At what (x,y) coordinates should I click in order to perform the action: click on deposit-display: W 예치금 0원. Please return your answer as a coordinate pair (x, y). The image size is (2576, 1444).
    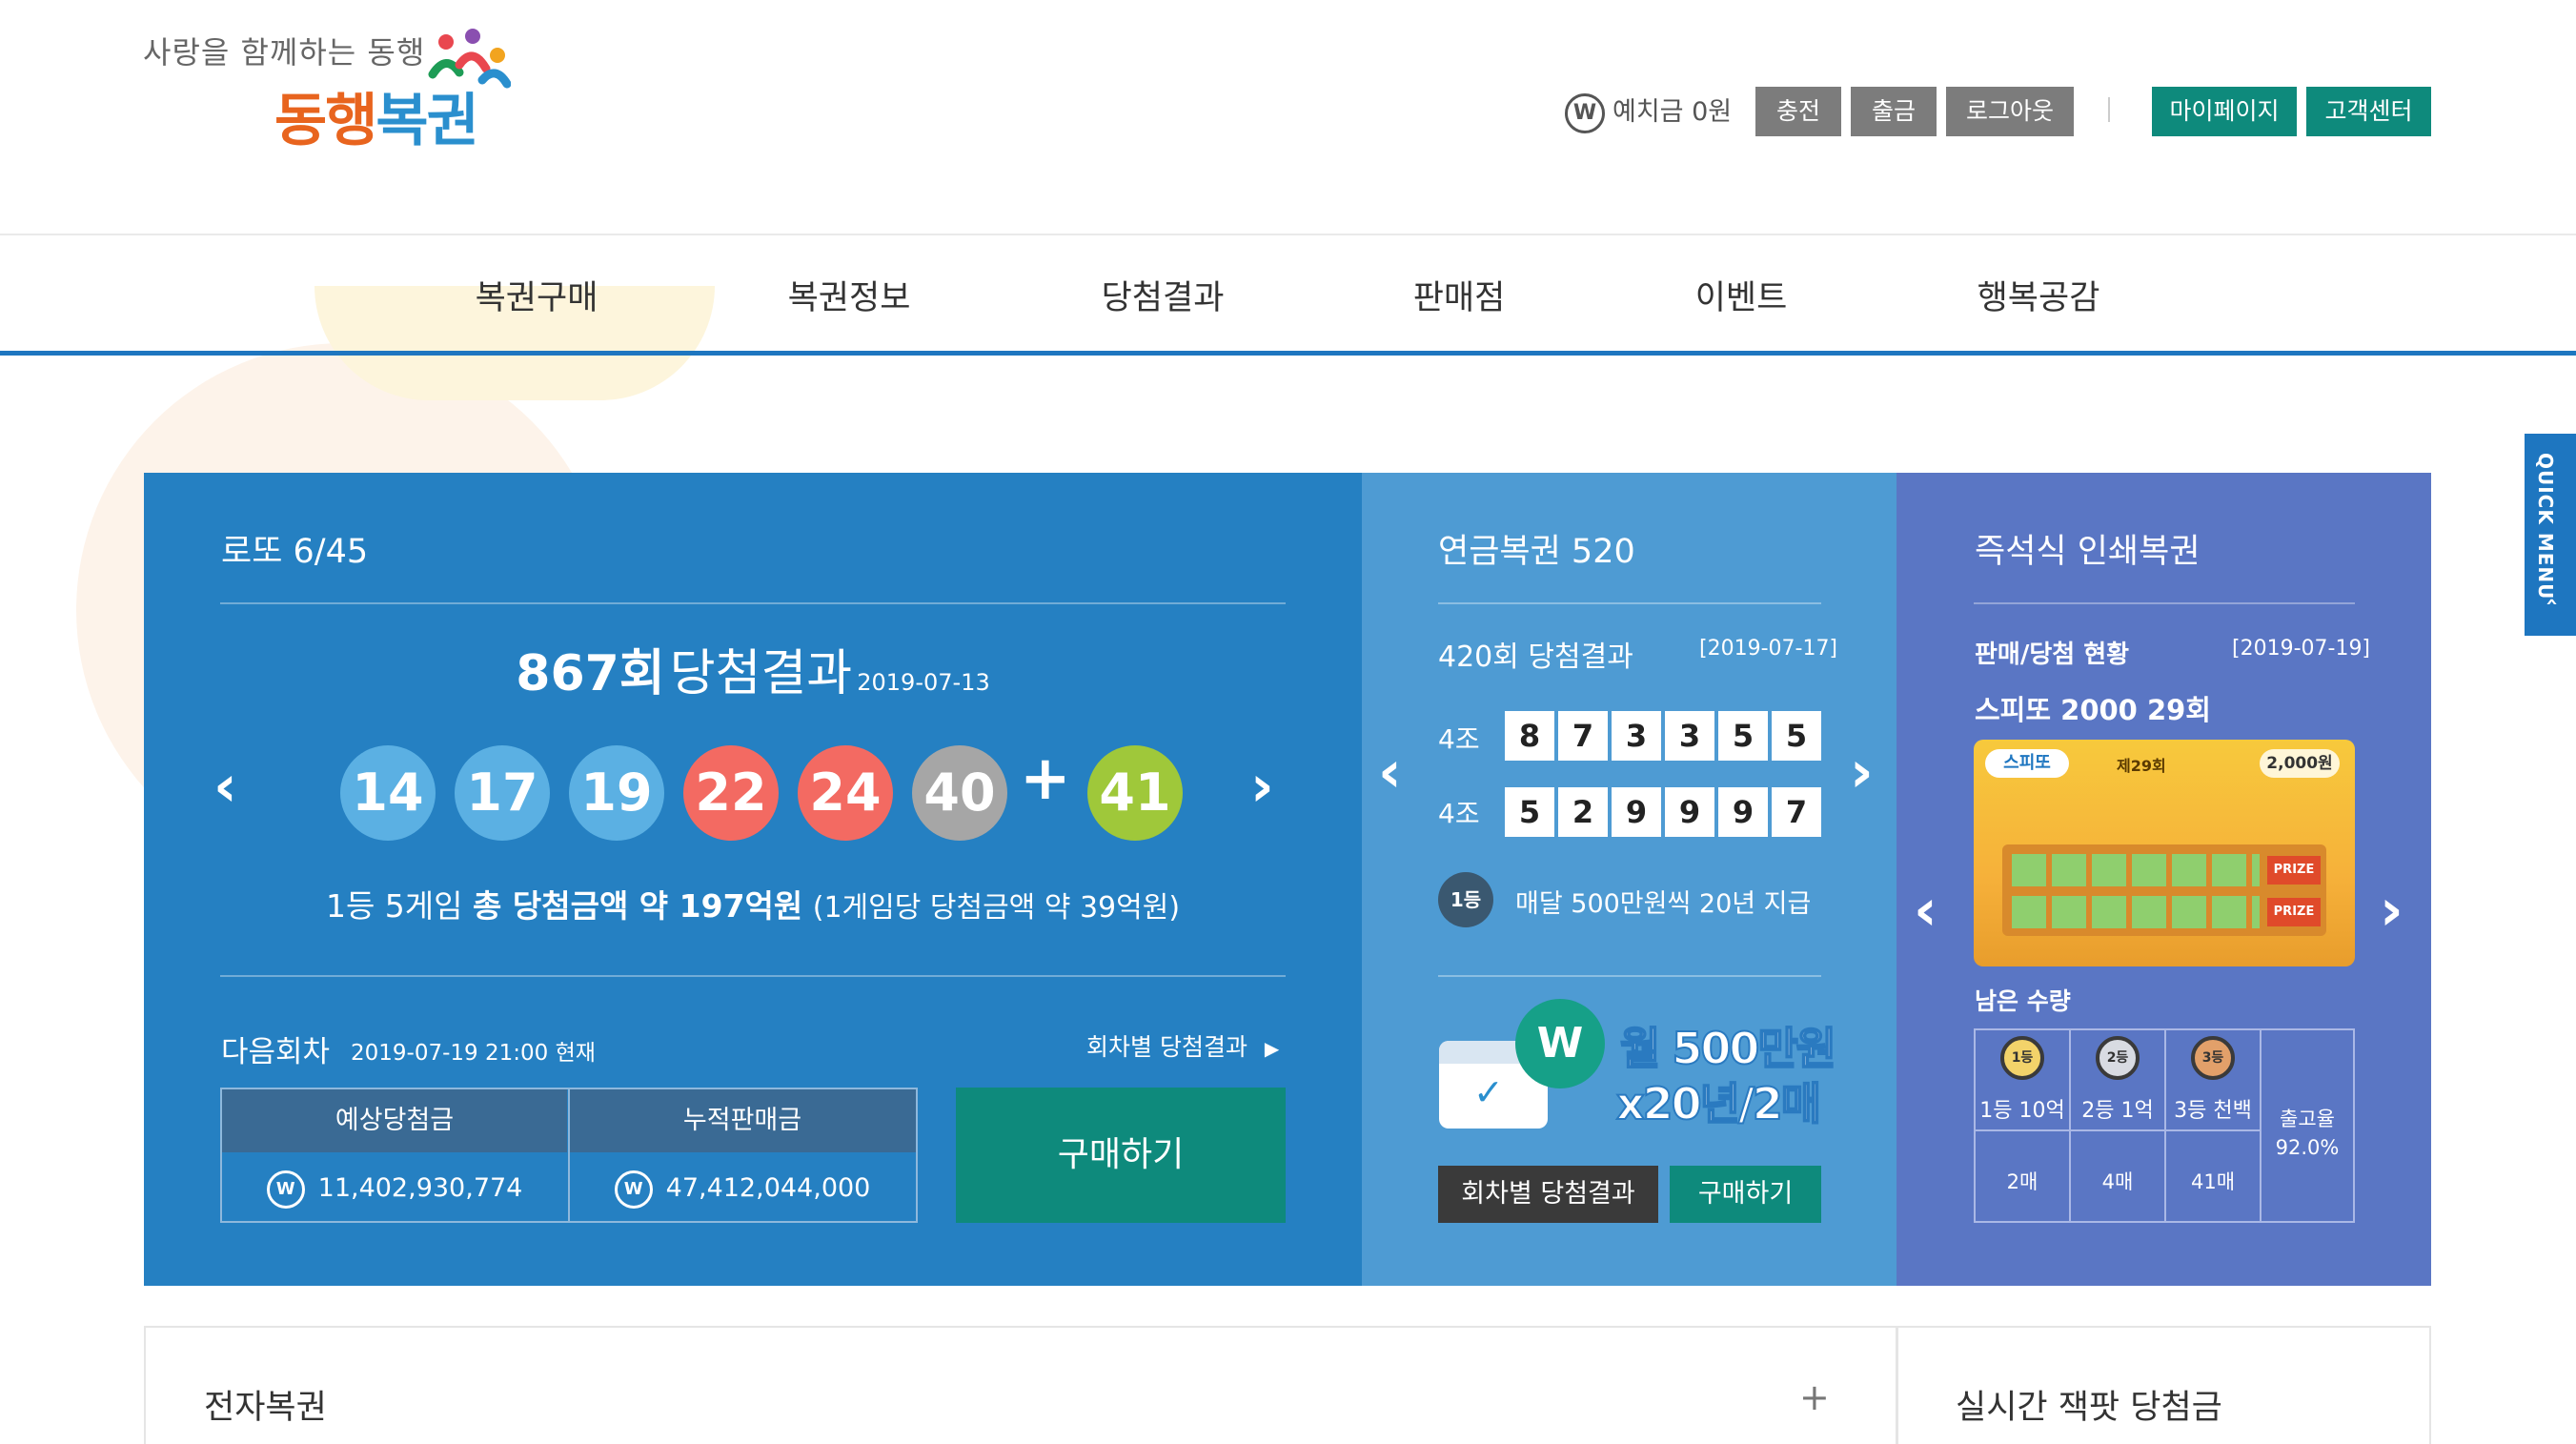
    Looking at the image, I should click on (1649, 113).